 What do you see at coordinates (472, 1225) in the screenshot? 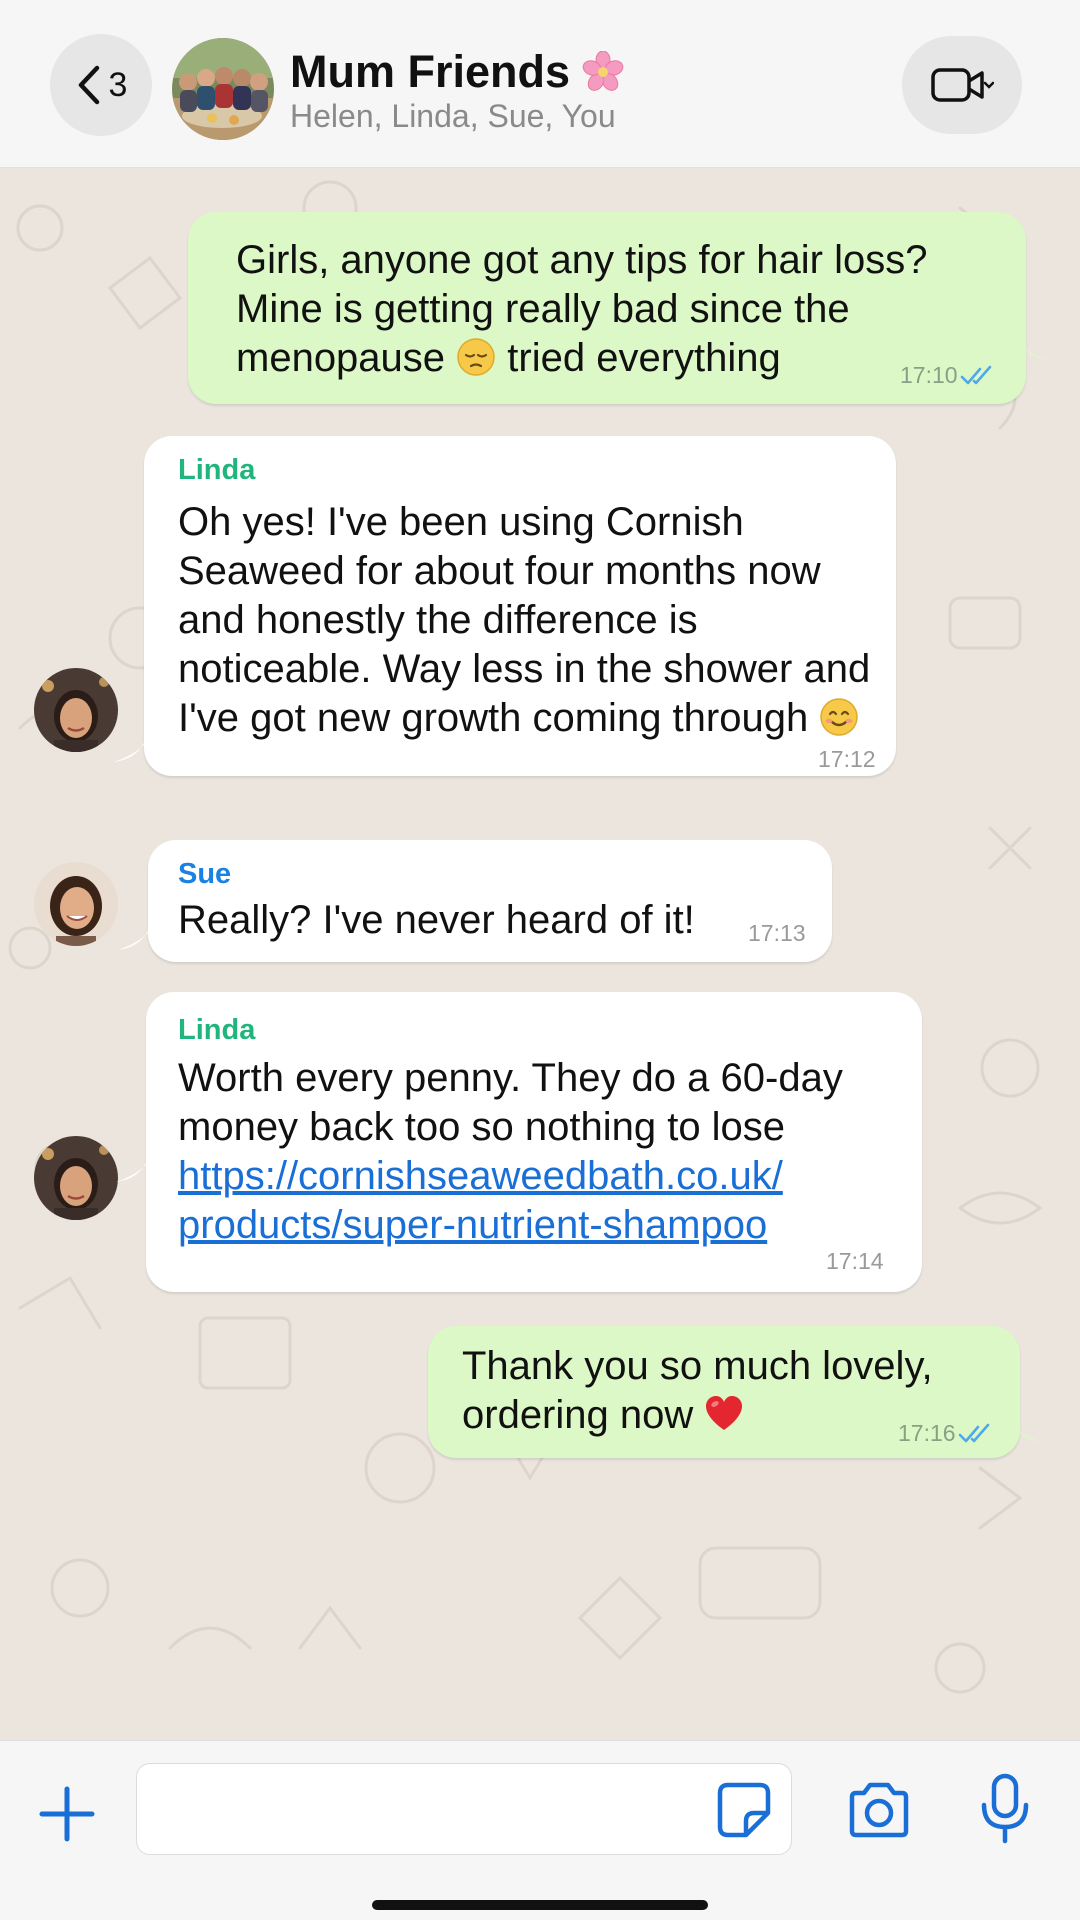
I see `product-link-continued: products/super-nutrient-shampoo` at bounding box center [472, 1225].